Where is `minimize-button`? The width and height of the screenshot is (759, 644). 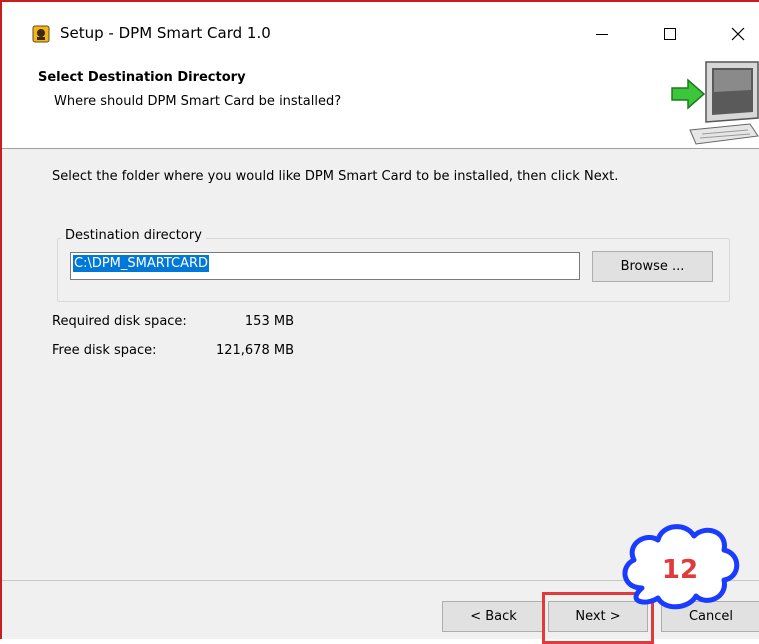 minimize-button is located at coordinates (602, 34).